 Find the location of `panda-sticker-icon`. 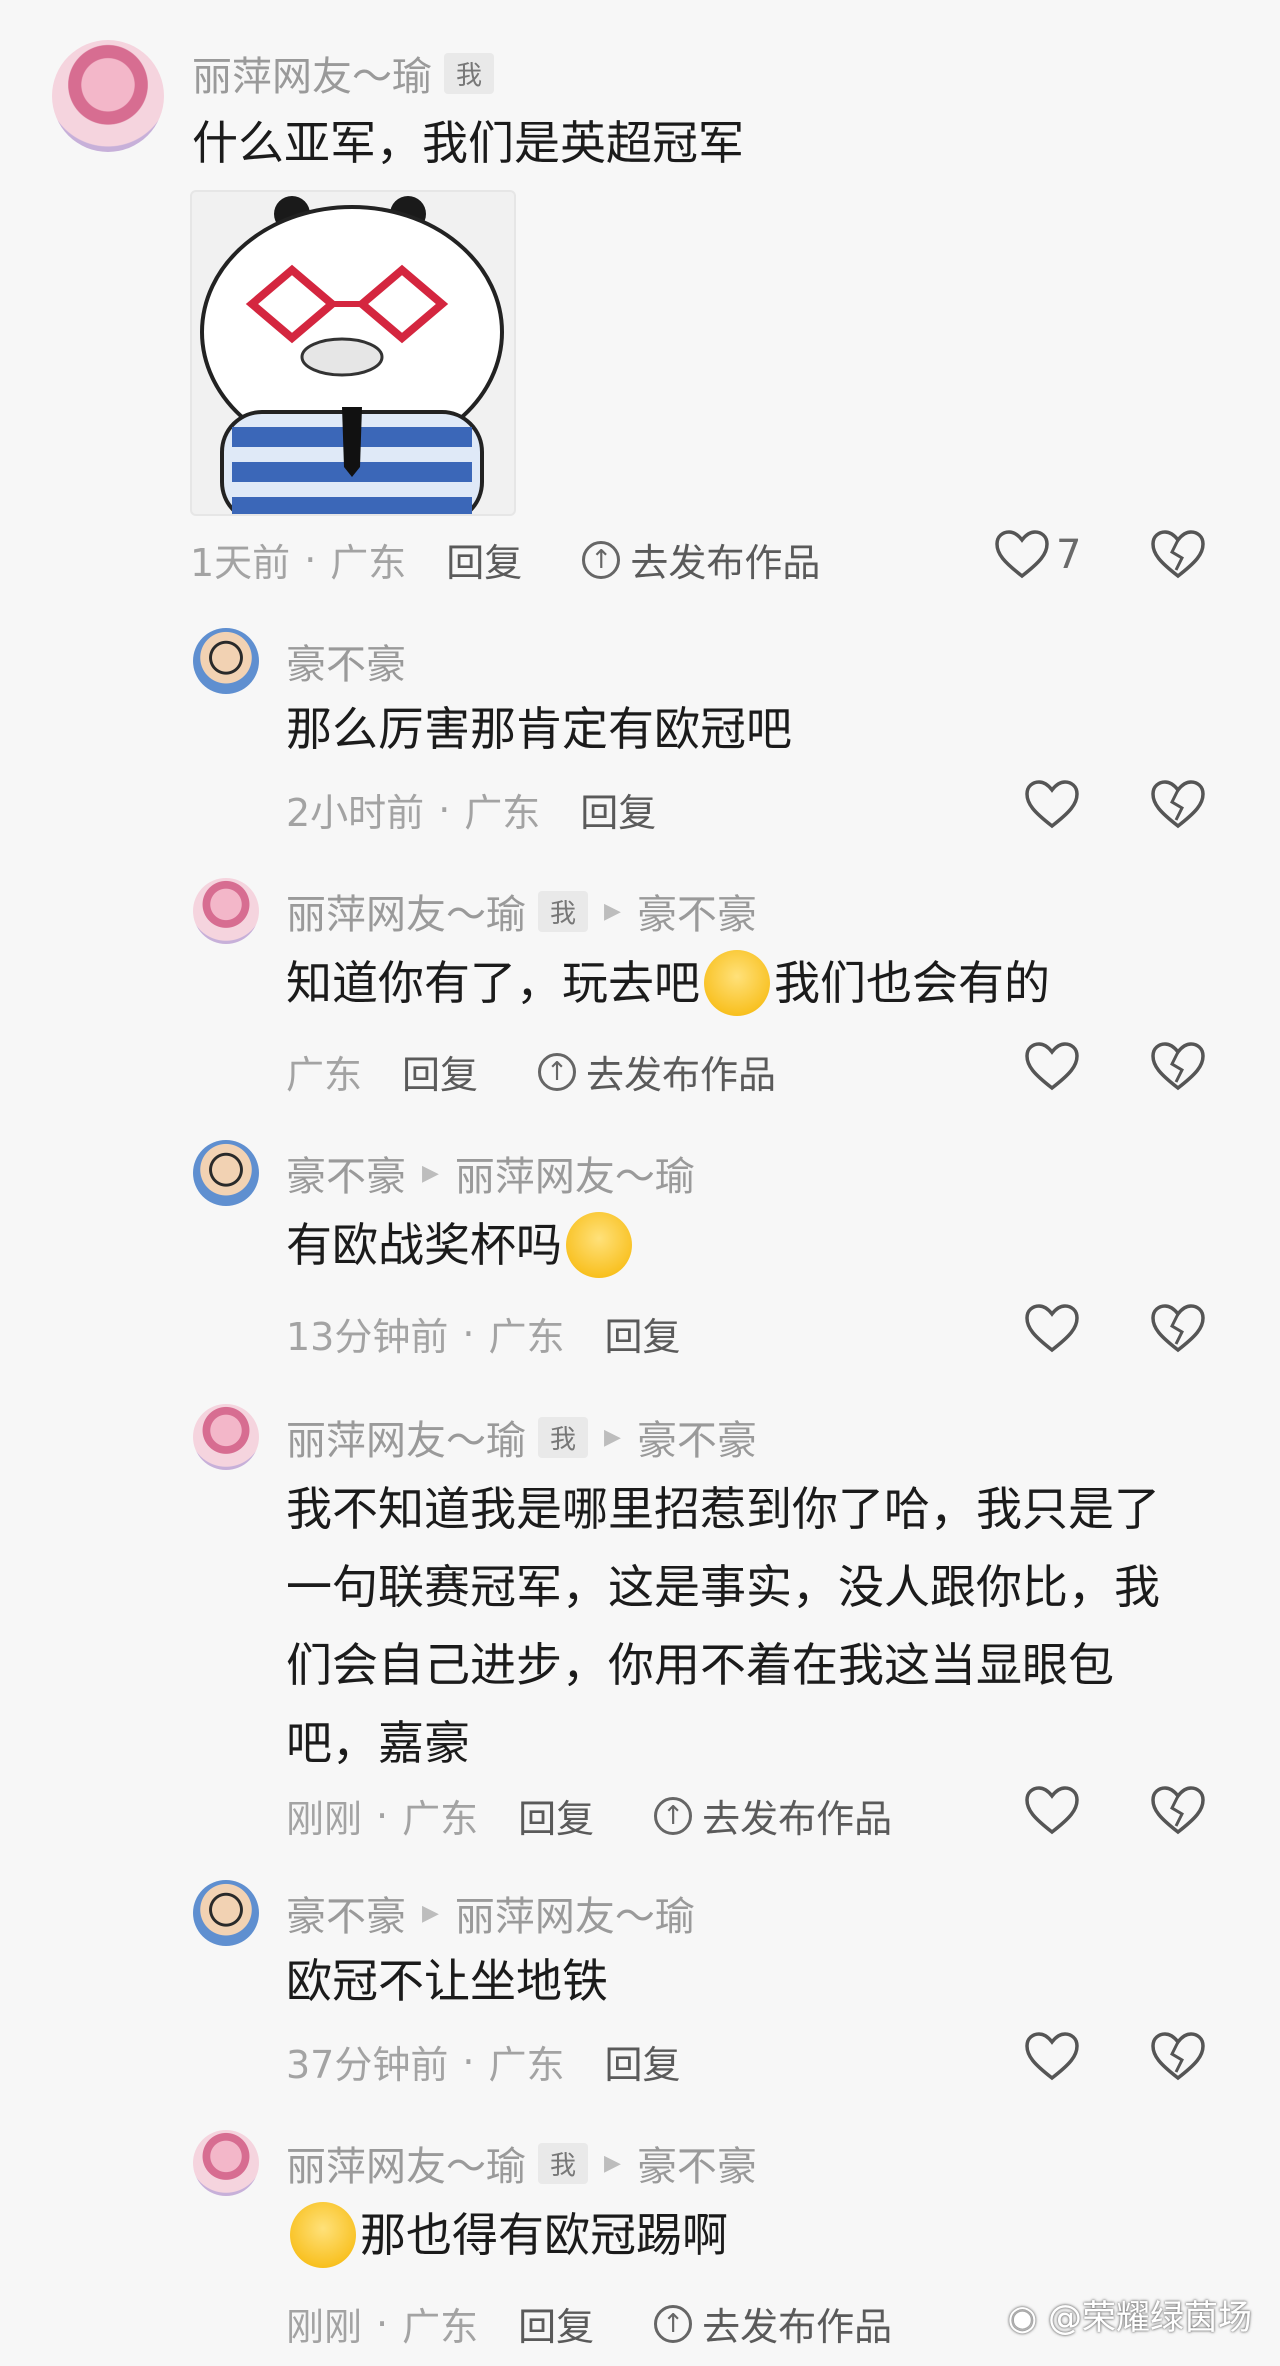

panda-sticker-icon is located at coordinates (352, 355).